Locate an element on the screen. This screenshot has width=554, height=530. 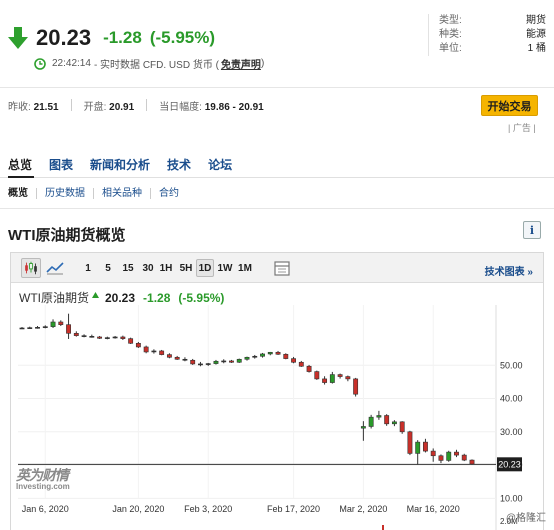
chart-toolbar: 1 5 15 30 1H 5H 1D 1W 1M 技术图表 » is located at coordinates (277, 268).